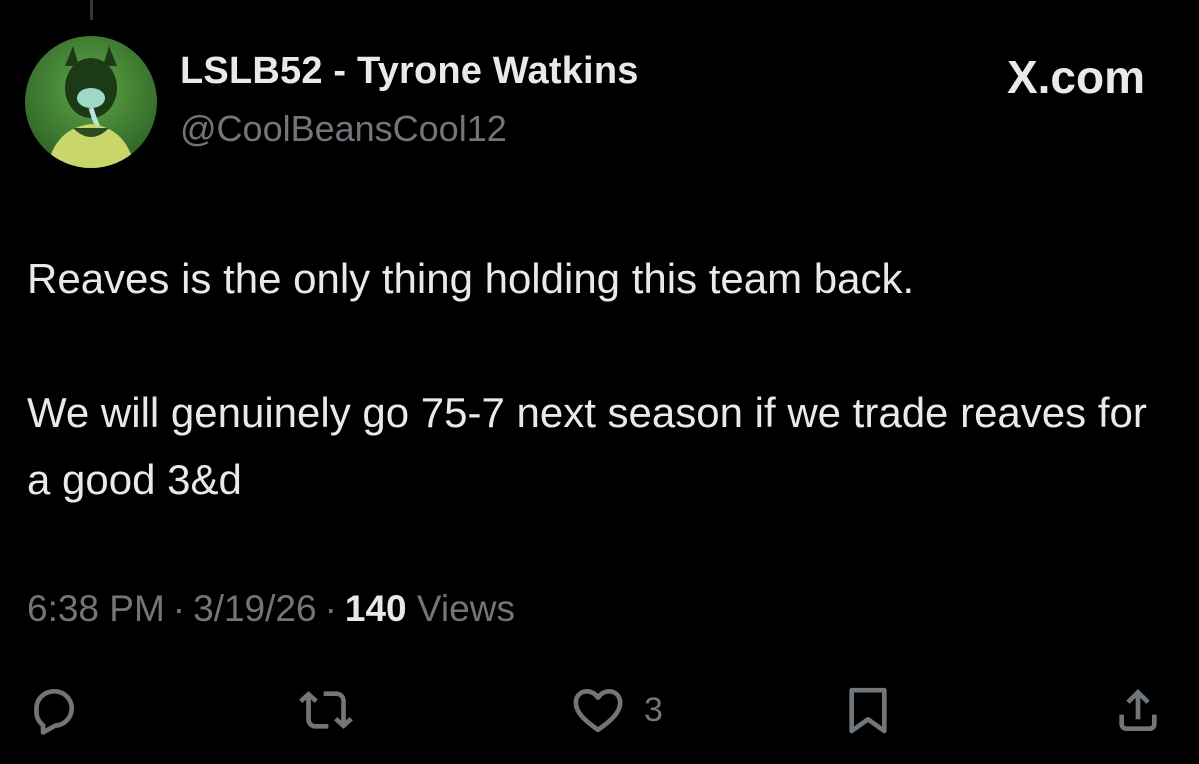  I want to click on views-count: 140, so click(375, 608).